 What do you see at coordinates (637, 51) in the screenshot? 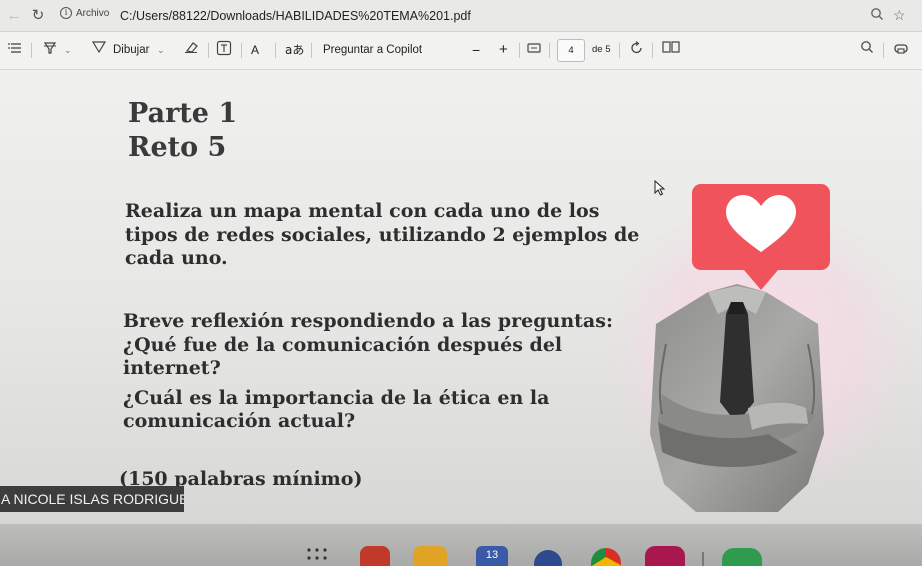
I see `rotate-icon` at bounding box center [637, 51].